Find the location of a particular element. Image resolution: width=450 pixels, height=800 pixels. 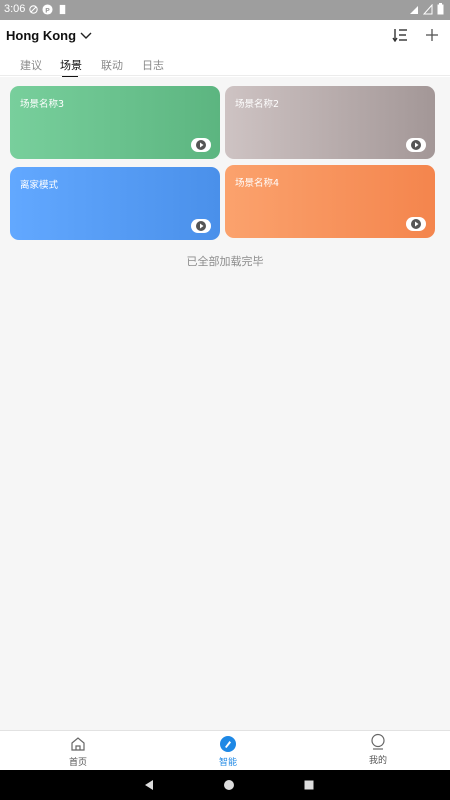

status-bar: 3:06 P is located at coordinates (225, 10).